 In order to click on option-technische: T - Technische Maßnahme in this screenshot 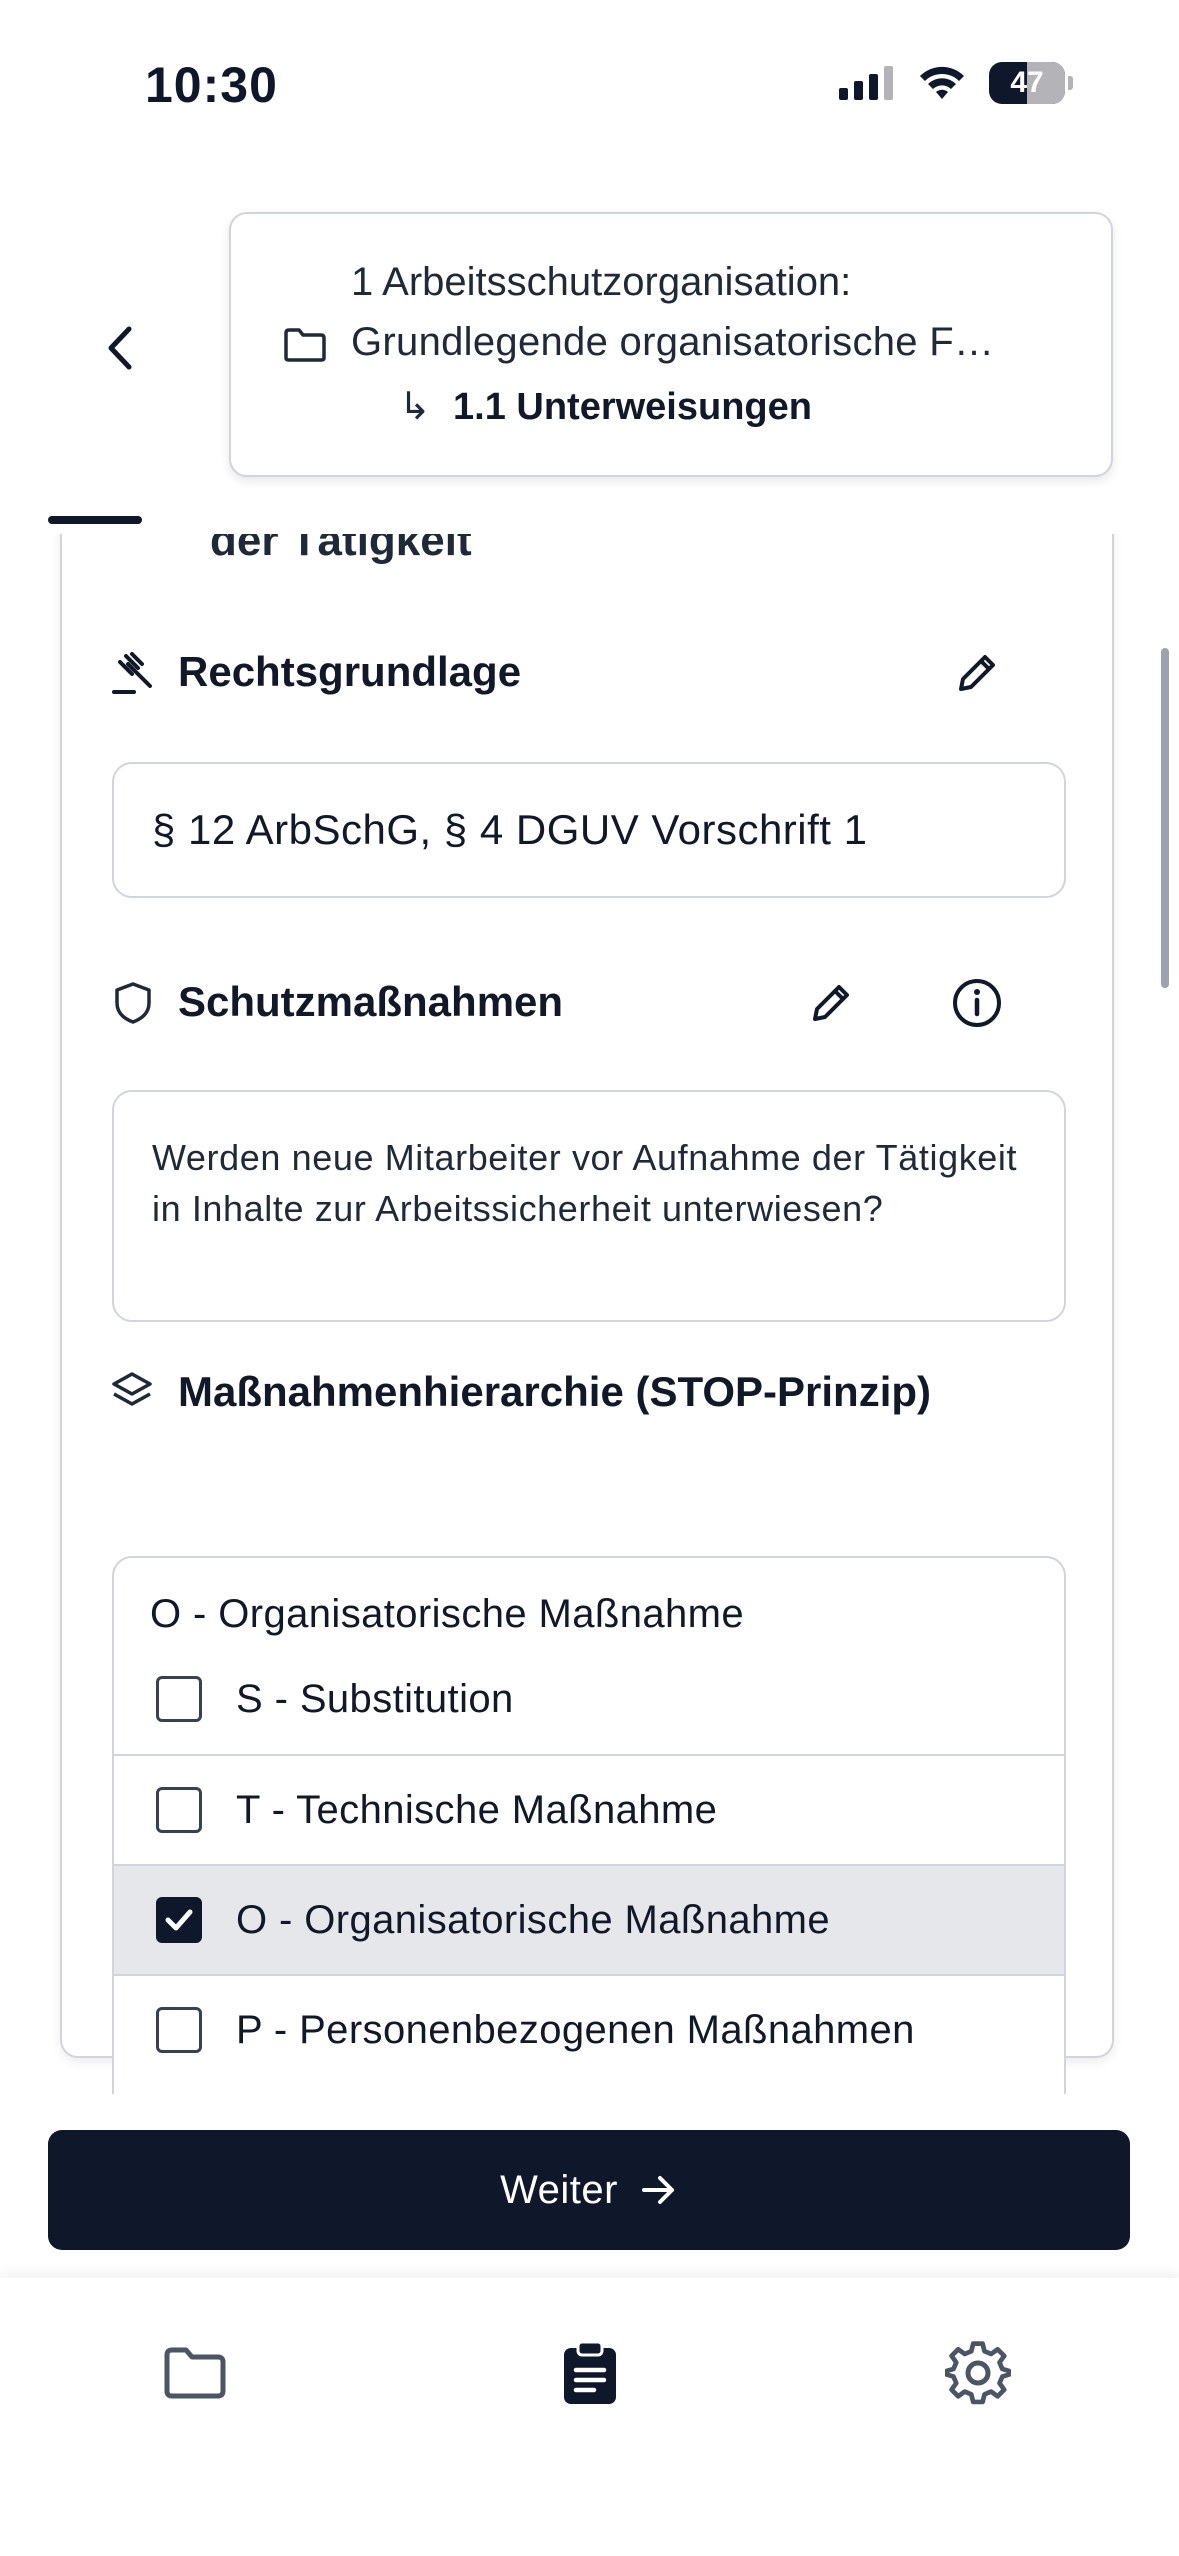, I will do `click(589, 1809)`.